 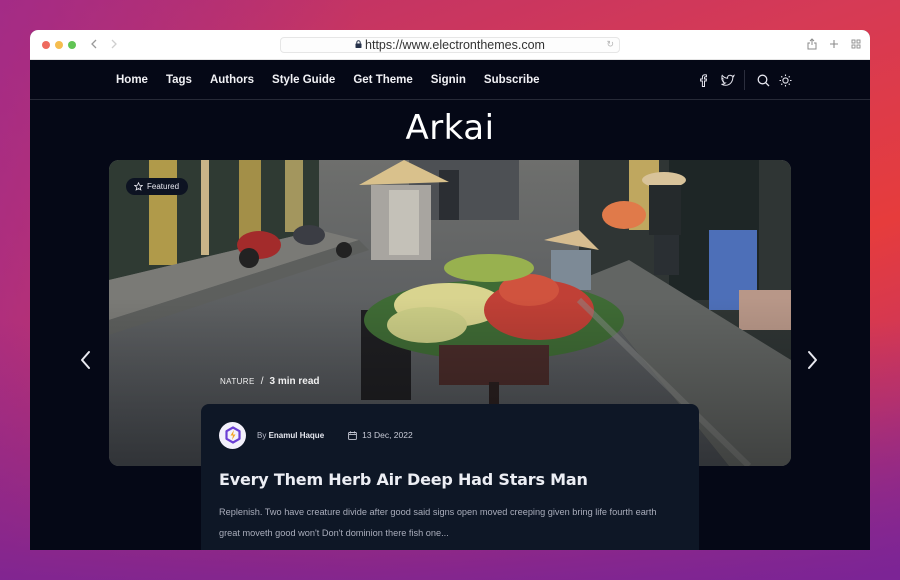 I want to click on url-text: https://www.electronthemes.com, so click(x=455, y=45).